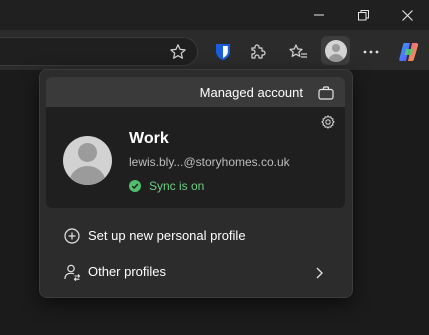 This screenshot has width=429, height=335. Describe the element at coordinates (87, 160) in the screenshot. I see `profile-avatar` at that location.